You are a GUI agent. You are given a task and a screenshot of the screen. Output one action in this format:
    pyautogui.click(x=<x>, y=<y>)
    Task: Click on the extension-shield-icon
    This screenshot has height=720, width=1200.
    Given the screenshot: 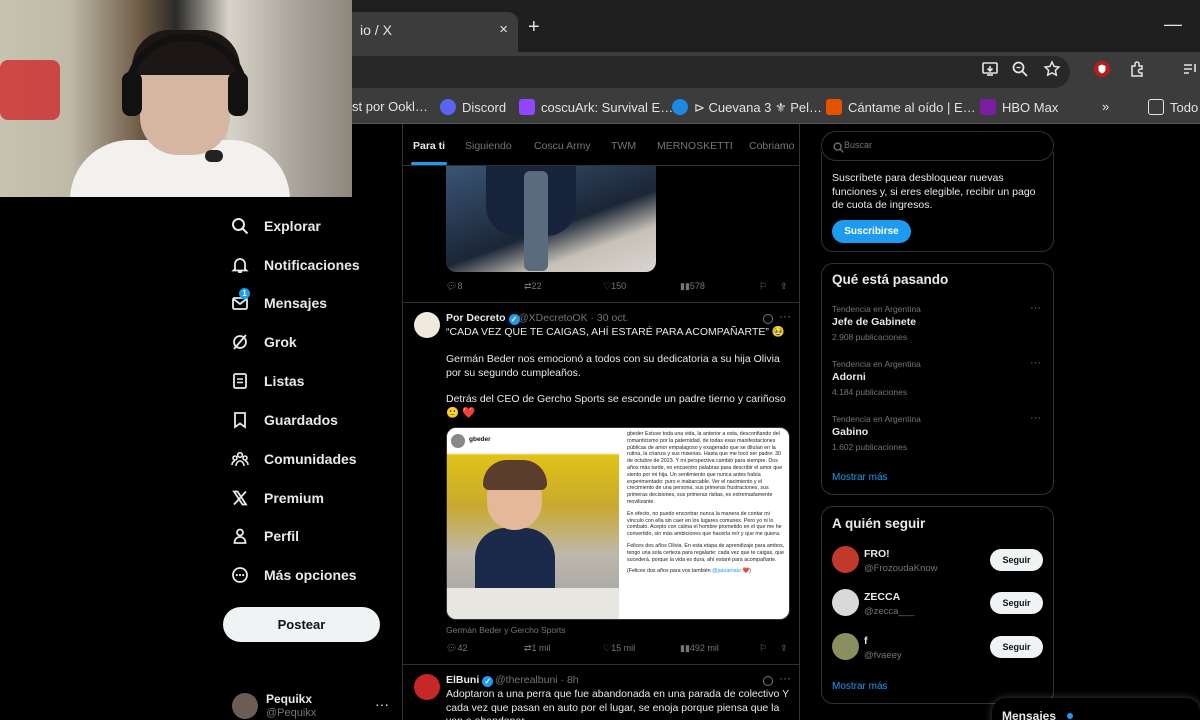 What is the action you would take?
    pyautogui.click(x=1102, y=72)
    